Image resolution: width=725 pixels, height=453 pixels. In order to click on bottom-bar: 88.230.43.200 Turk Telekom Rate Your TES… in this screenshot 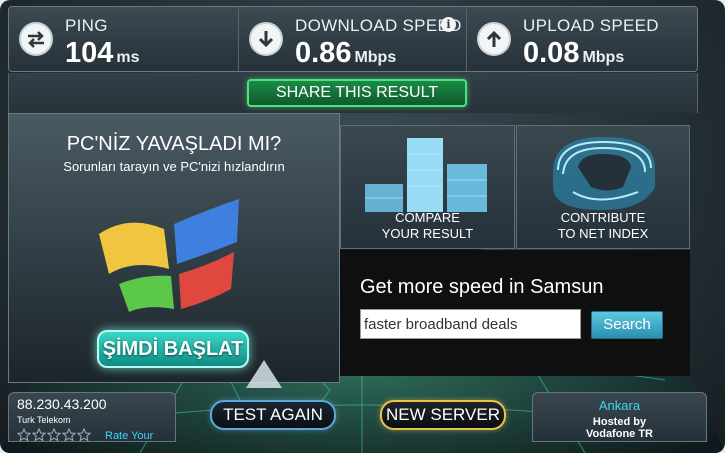, I will do `click(360, 420)`.